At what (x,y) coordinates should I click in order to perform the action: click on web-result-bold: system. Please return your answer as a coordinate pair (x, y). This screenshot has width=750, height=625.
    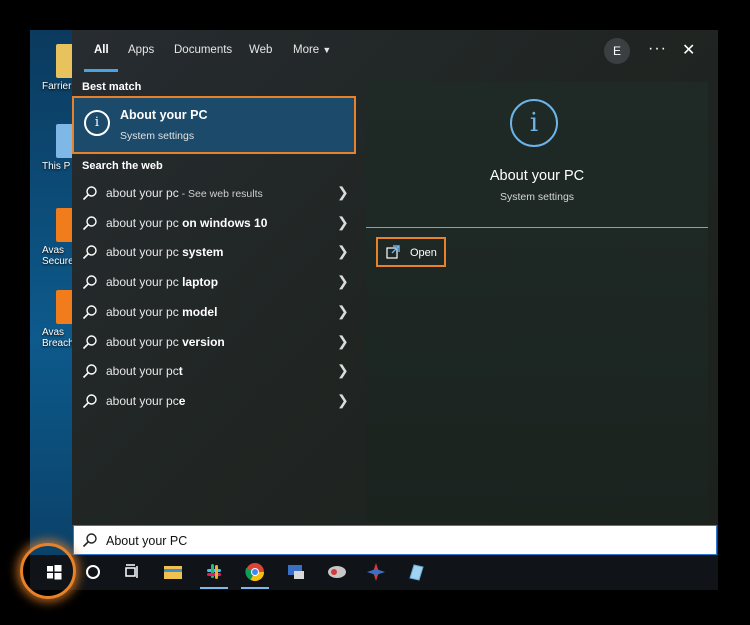
    Looking at the image, I should click on (203, 252).